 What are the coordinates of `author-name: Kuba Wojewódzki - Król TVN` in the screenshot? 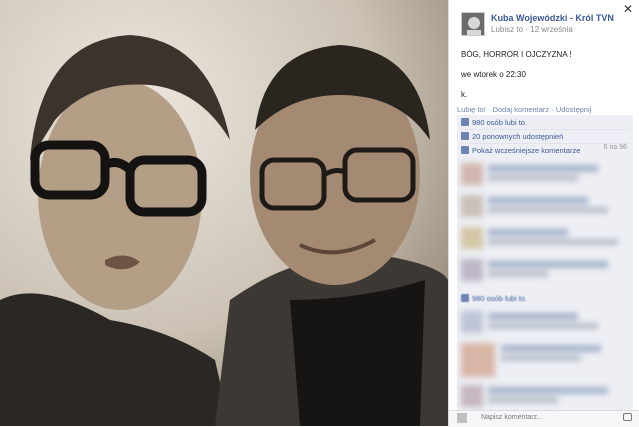 It's located at (552, 18).